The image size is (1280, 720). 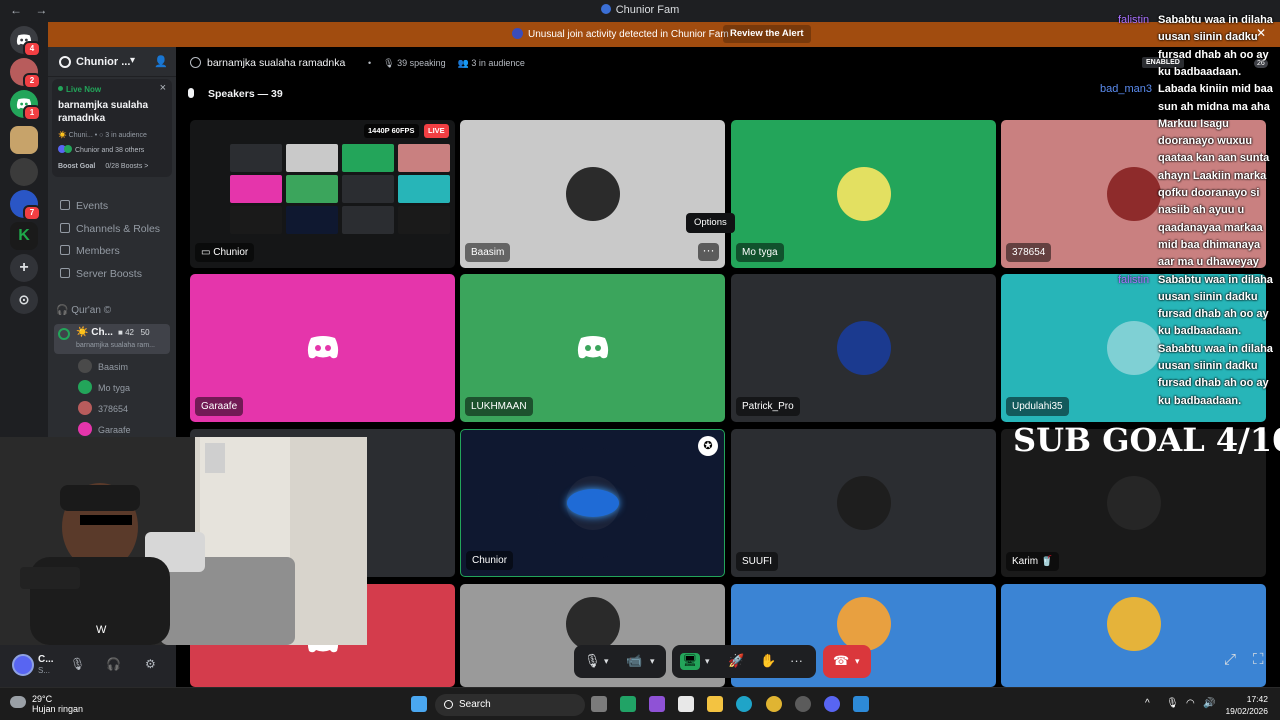 I want to click on store-icon, so click(x=686, y=704).